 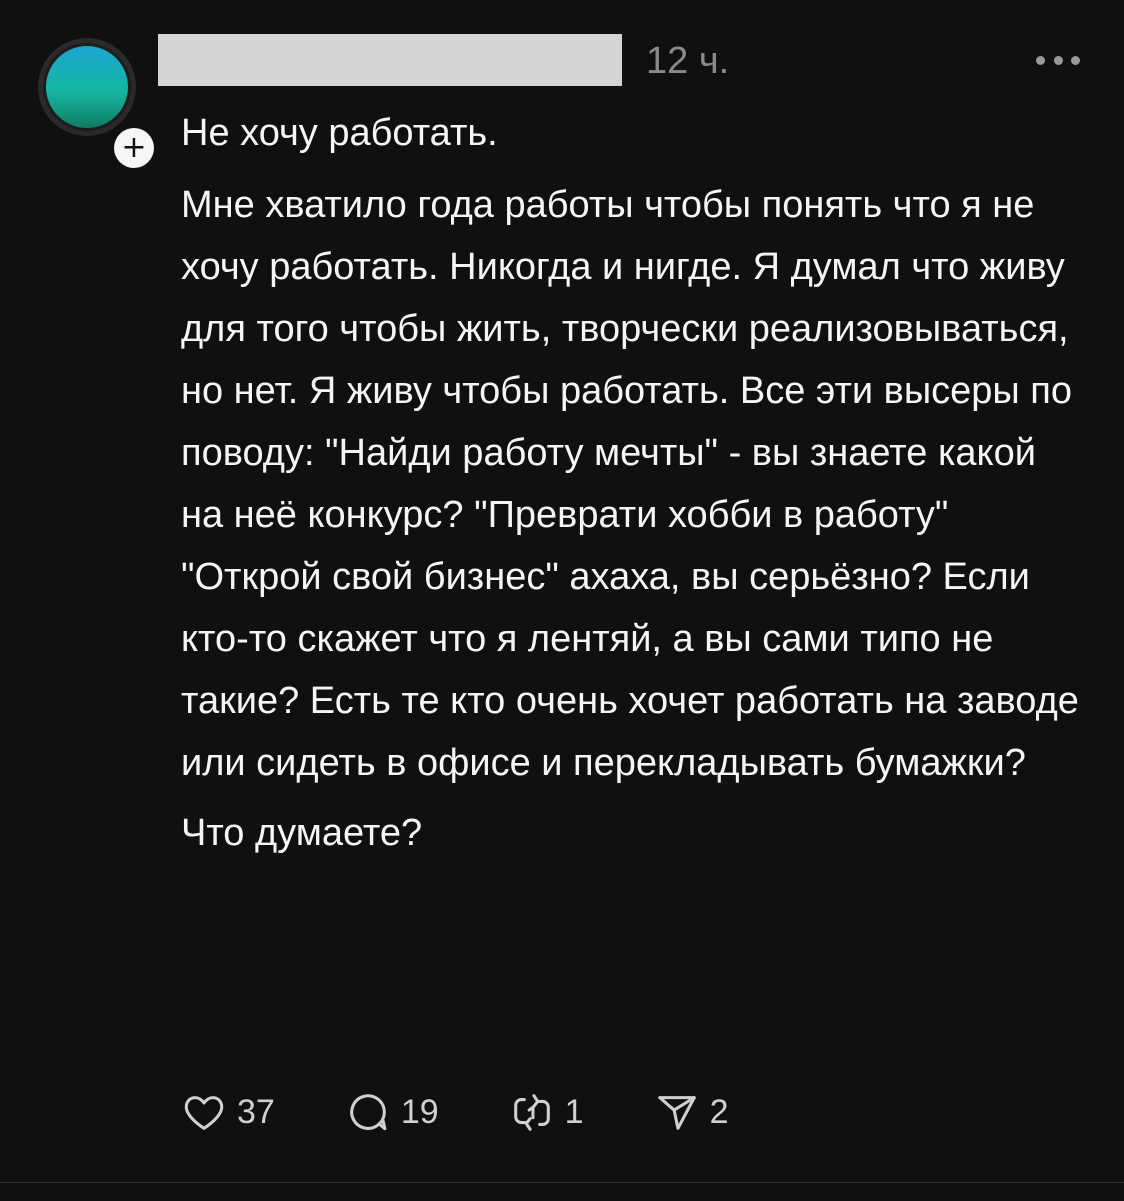 What do you see at coordinates (688, 61) in the screenshot?
I see `post-timestamp: 12 ч.` at bounding box center [688, 61].